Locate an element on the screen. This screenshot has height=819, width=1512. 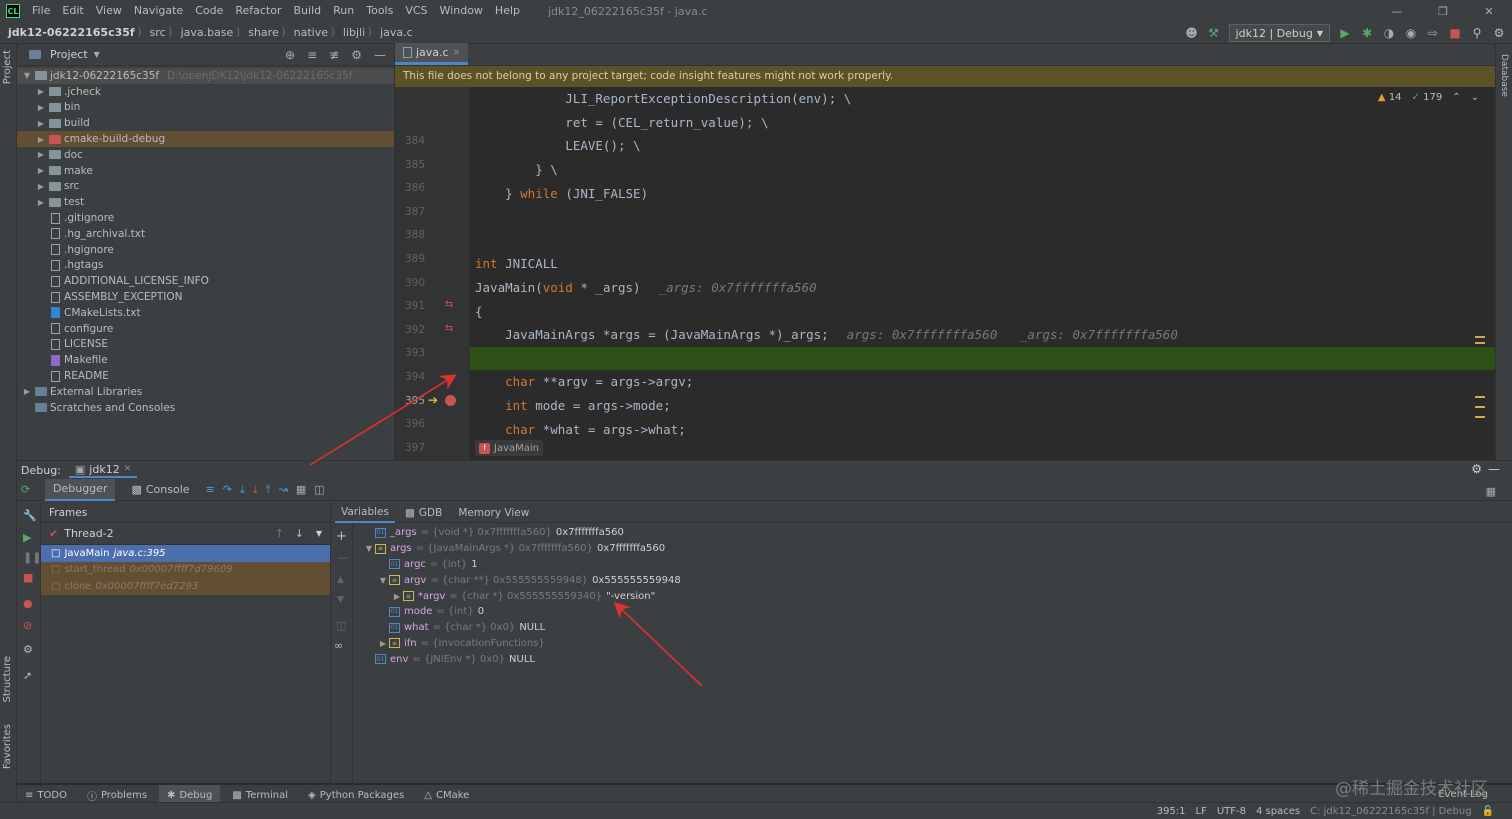
code-line: char **argv = args->argv; is located at coordinates (584, 382).